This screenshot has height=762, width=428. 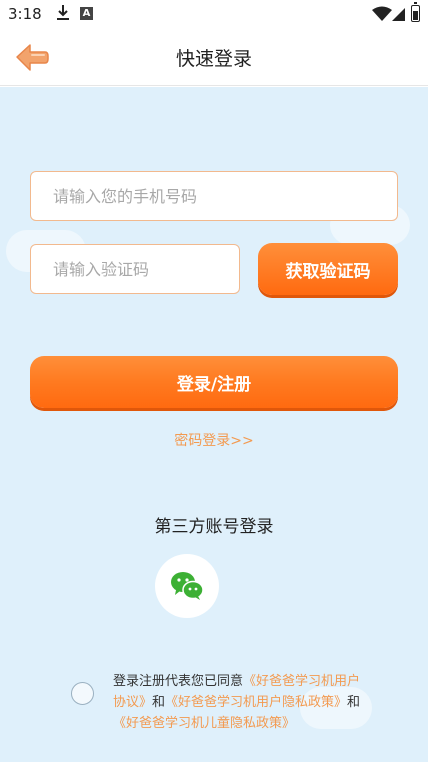 What do you see at coordinates (82, 693) in the screenshot?
I see `agreement-checkbox` at bounding box center [82, 693].